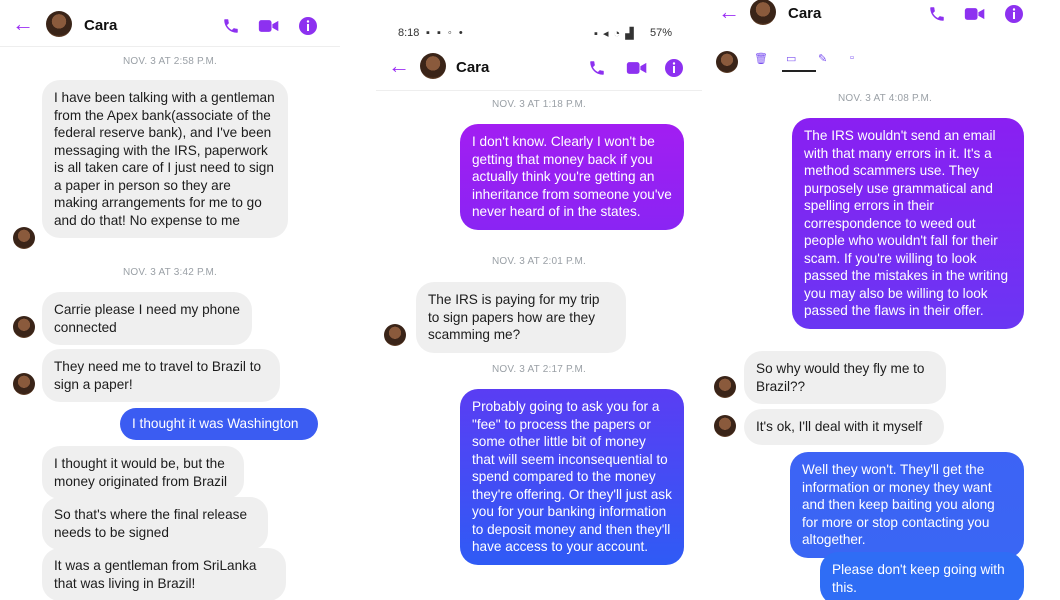  I want to click on outgoing-message: I thought it was Washington, so click(219, 424).